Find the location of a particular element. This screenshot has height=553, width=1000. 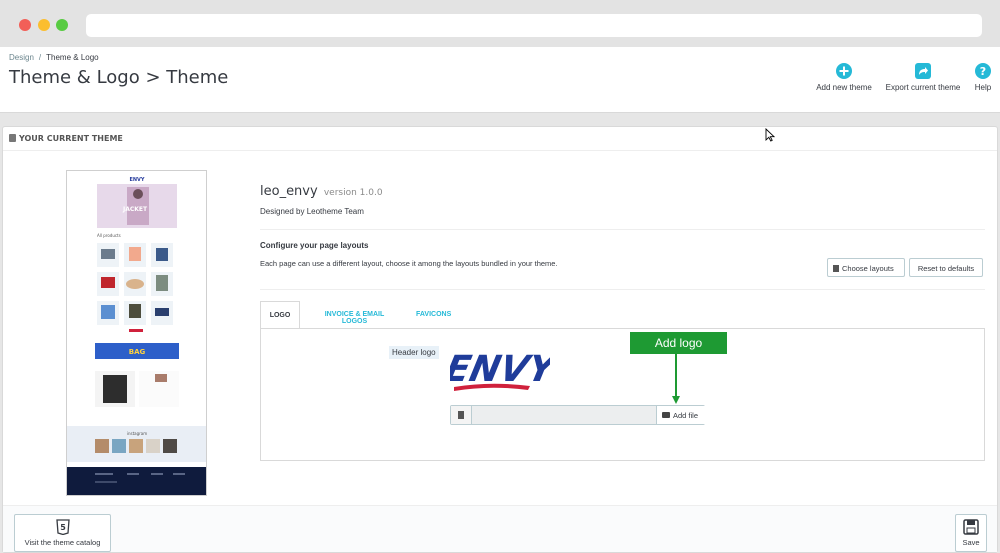

choose-layouts-button: Choose layouts is located at coordinates (866, 267).